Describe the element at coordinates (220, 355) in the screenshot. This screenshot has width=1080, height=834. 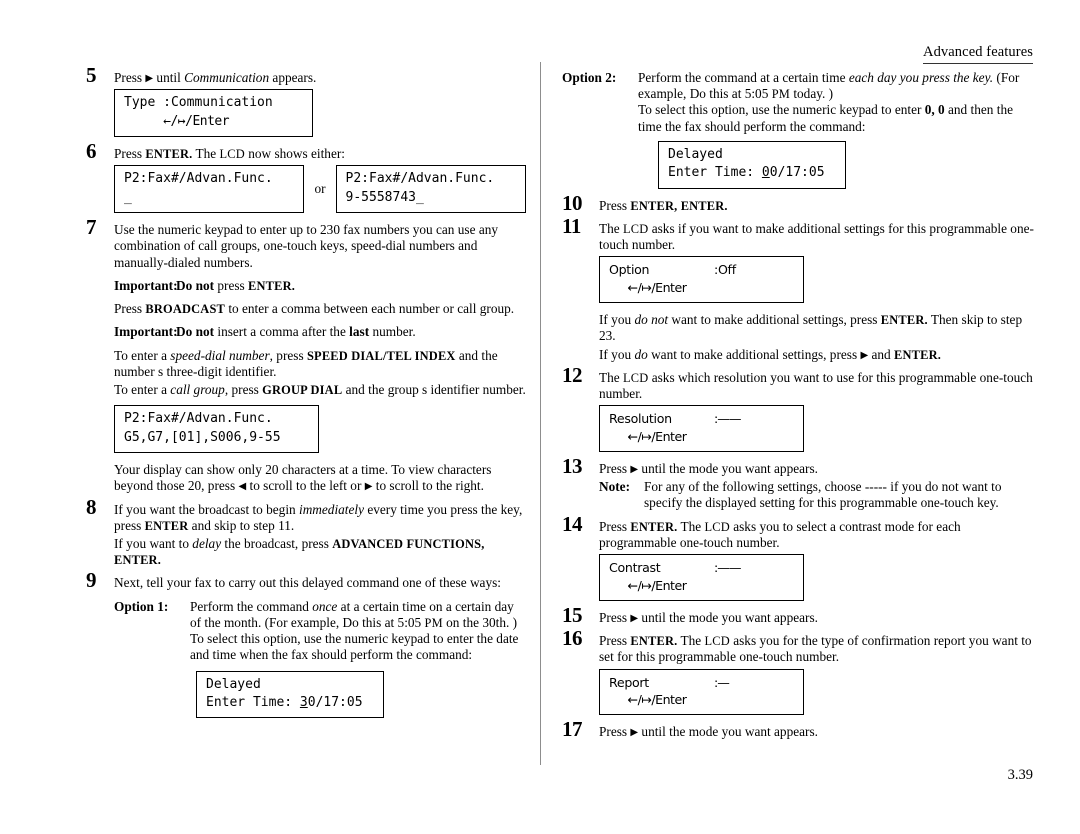
I see `emphasis: speed-dial number` at that location.